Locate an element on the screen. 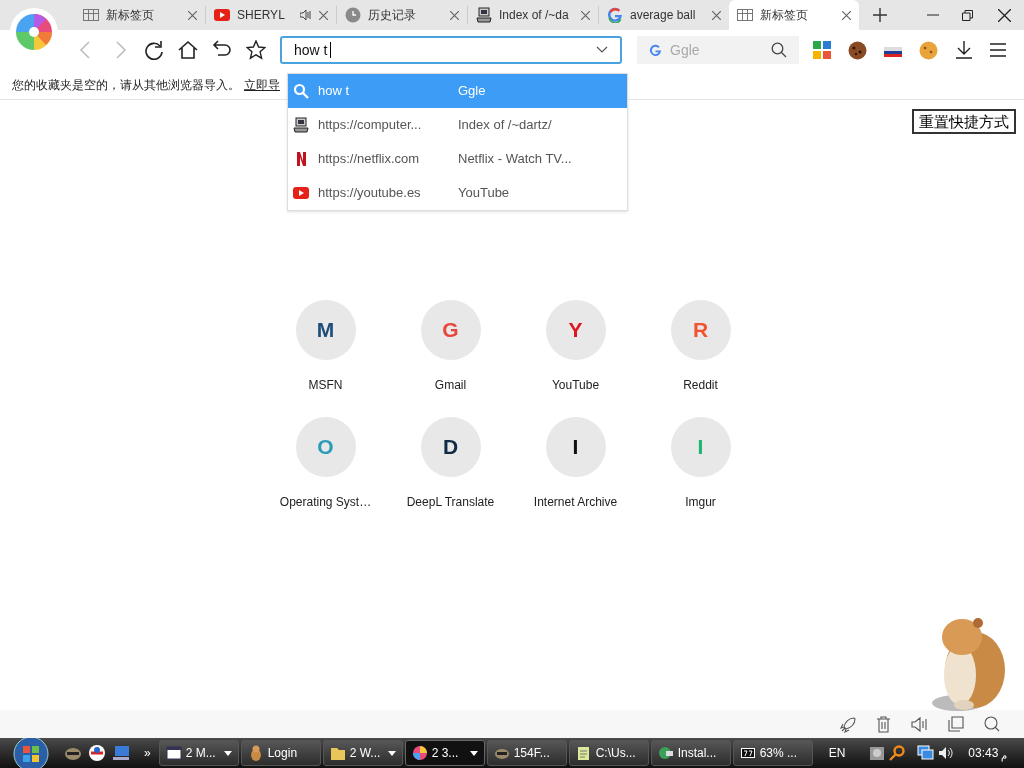 Image resolution: width=1024 pixels, height=768 pixels. language-indicator: EN is located at coordinates (837, 753).